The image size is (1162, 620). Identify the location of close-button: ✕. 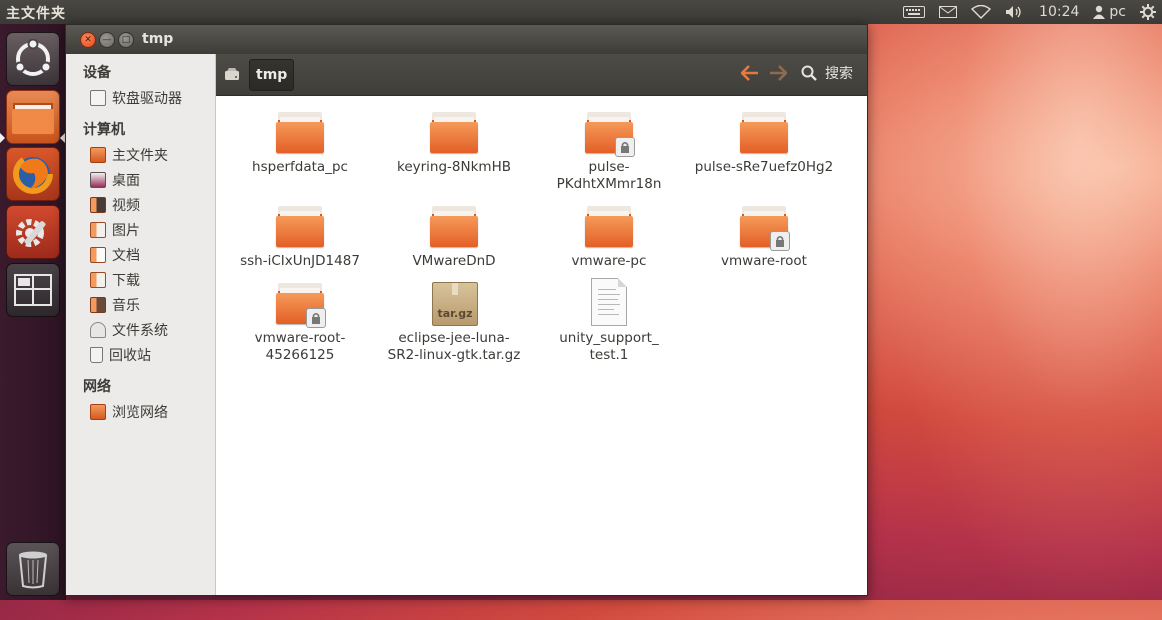
(88, 40).